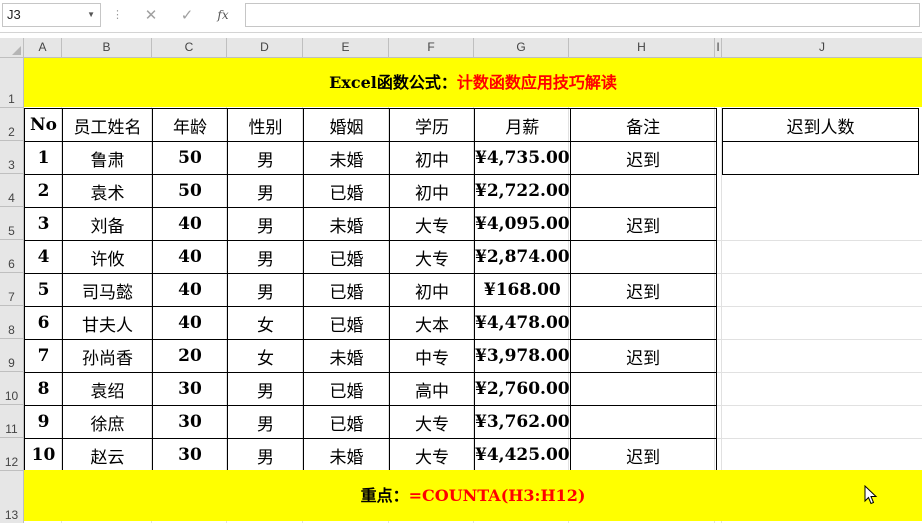  What do you see at coordinates (522, 257) in the screenshot?
I see `cell-salary: ¥2,874.00` at bounding box center [522, 257].